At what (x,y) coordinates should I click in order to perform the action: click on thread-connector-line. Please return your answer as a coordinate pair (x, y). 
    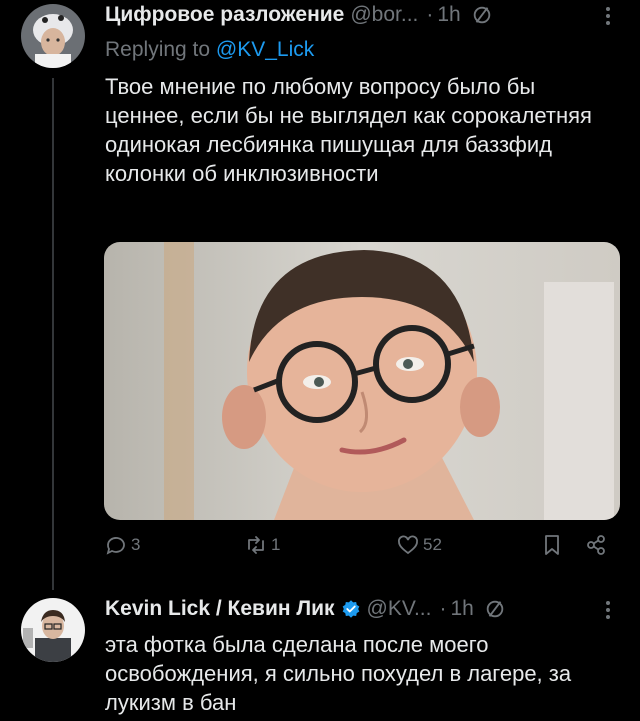
    Looking at the image, I should click on (53, 334).